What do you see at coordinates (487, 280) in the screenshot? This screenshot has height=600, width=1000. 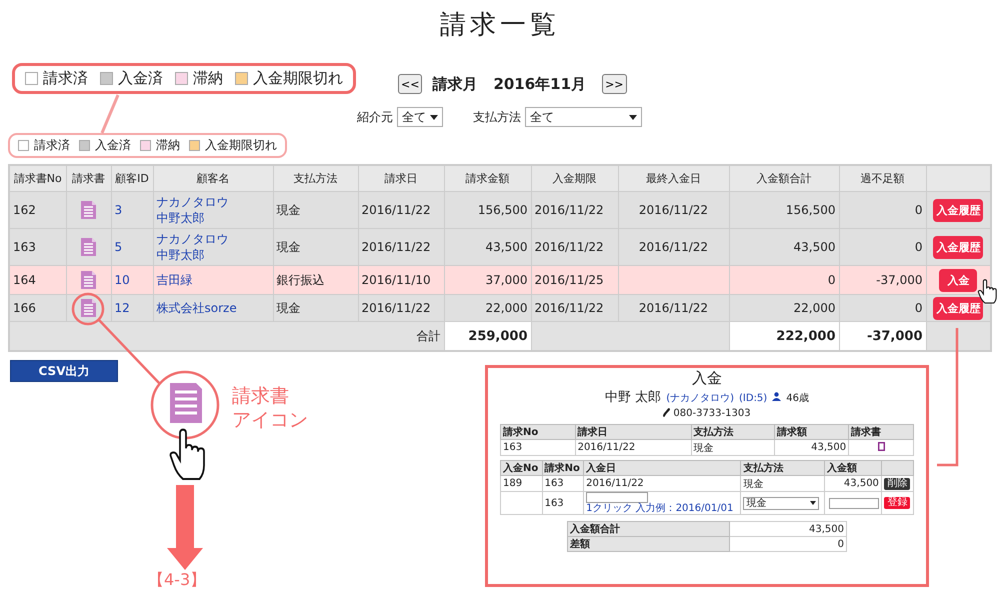 I see `table-cell: 37,000` at bounding box center [487, 280].